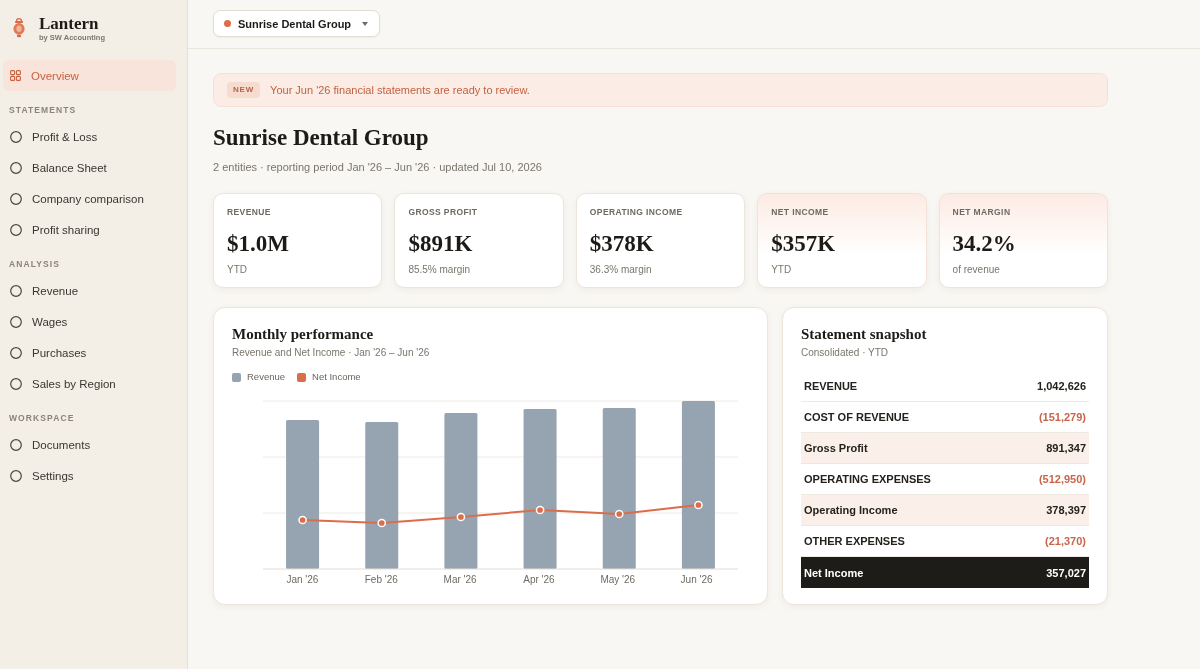 The image size is (1200, 669). I want to click on row-label: OPERATING EXPENSES, so click(867, 479).